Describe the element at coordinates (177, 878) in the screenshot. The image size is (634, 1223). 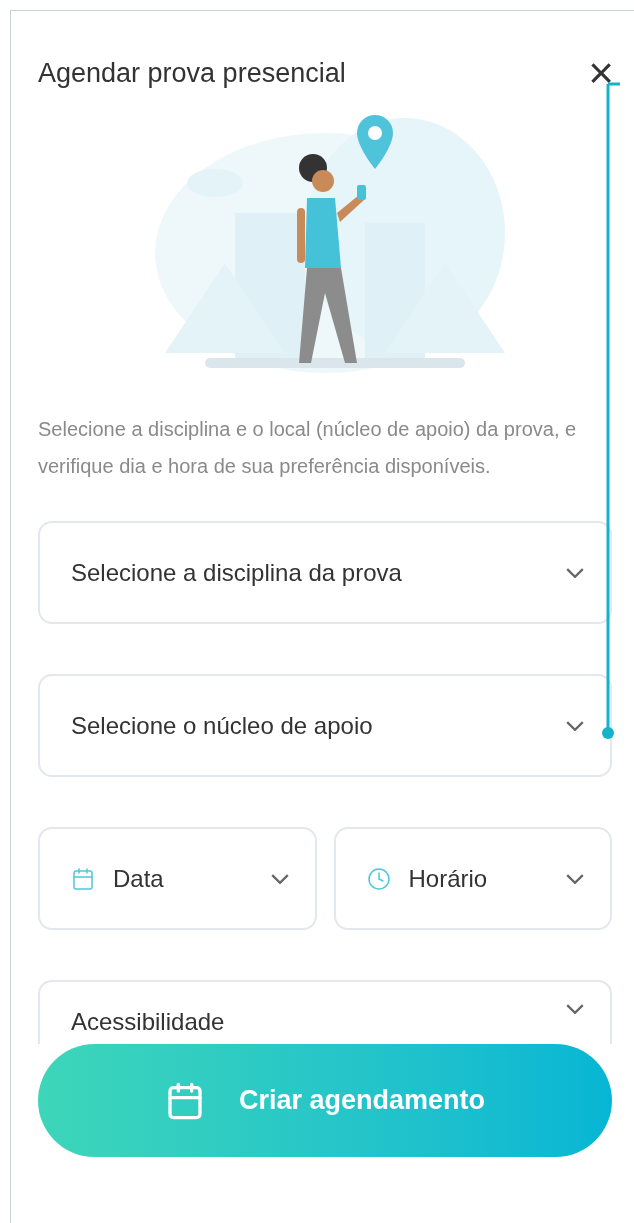
I see `select-field: Data` at that location.